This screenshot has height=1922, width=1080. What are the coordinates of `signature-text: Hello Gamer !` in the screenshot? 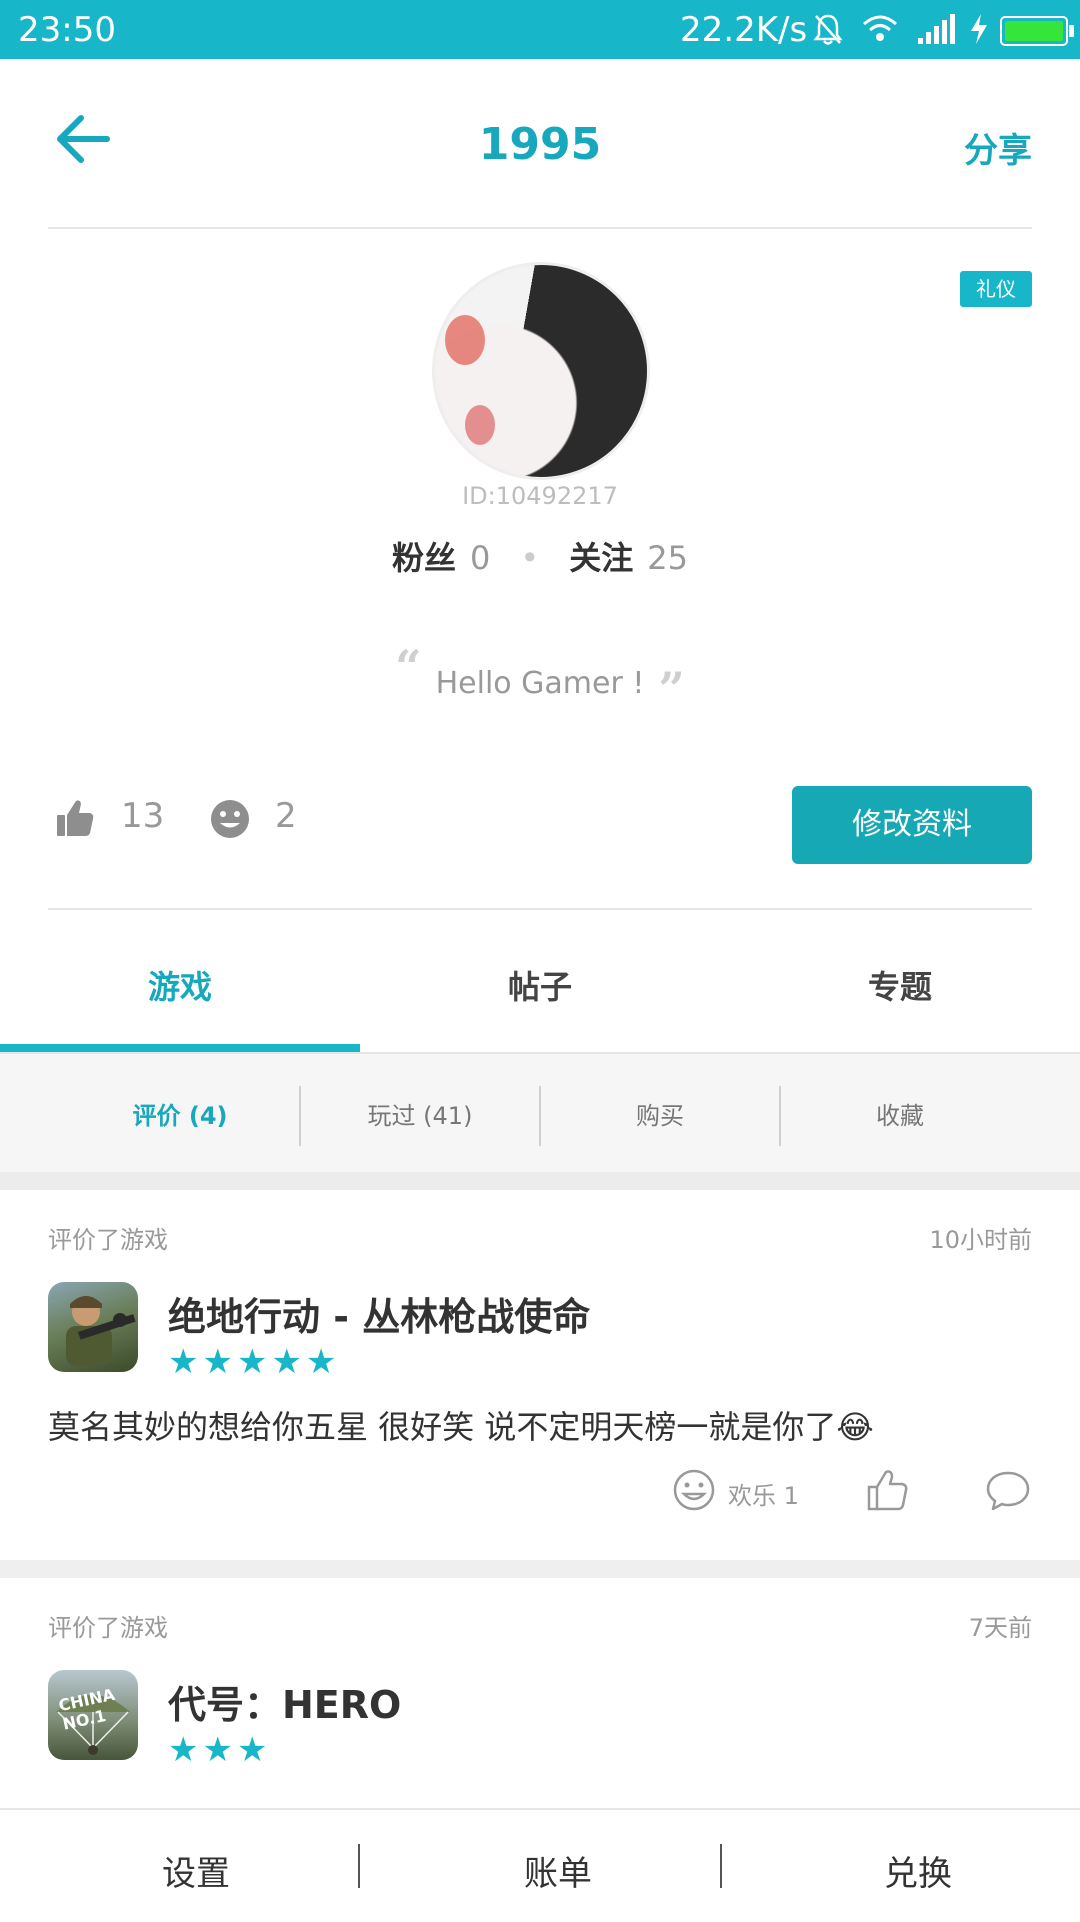 It's located at (540, 683).